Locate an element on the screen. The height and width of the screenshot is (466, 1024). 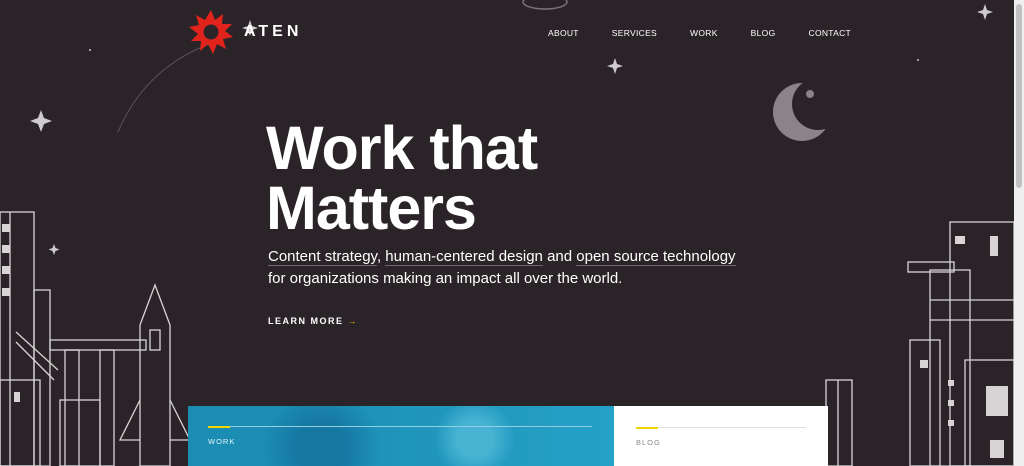
nav-contact: CONTACT is located at coordinates (830, 33).